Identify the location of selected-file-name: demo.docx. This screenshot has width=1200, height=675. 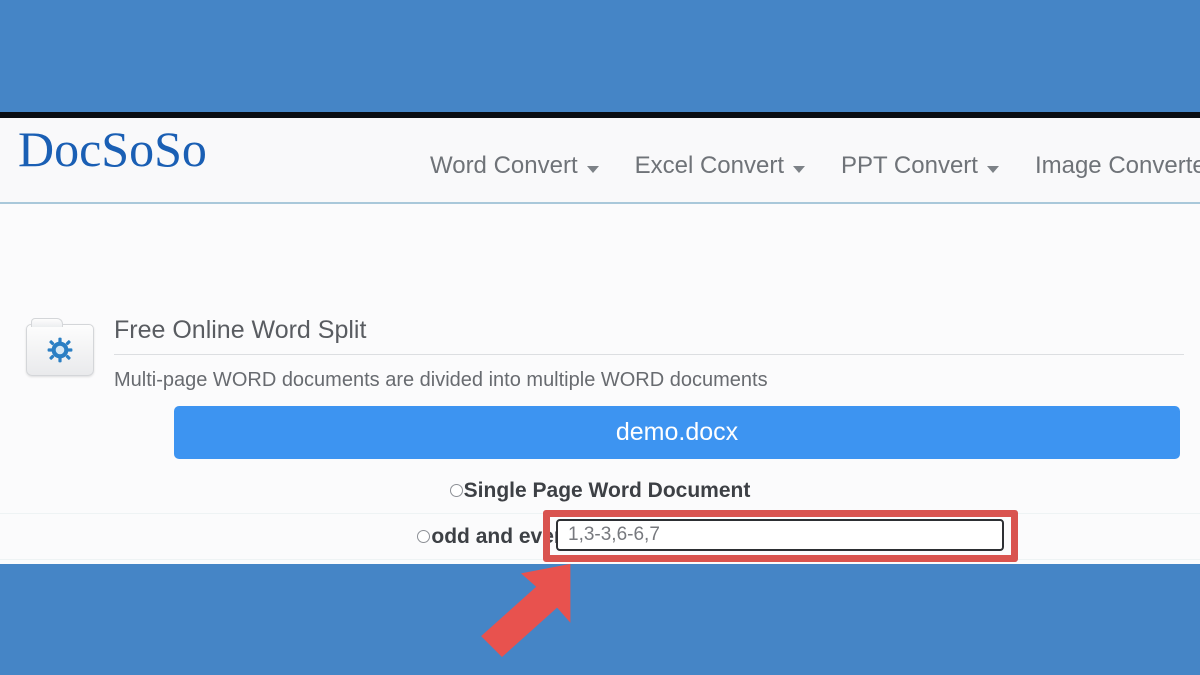
(677, 432).